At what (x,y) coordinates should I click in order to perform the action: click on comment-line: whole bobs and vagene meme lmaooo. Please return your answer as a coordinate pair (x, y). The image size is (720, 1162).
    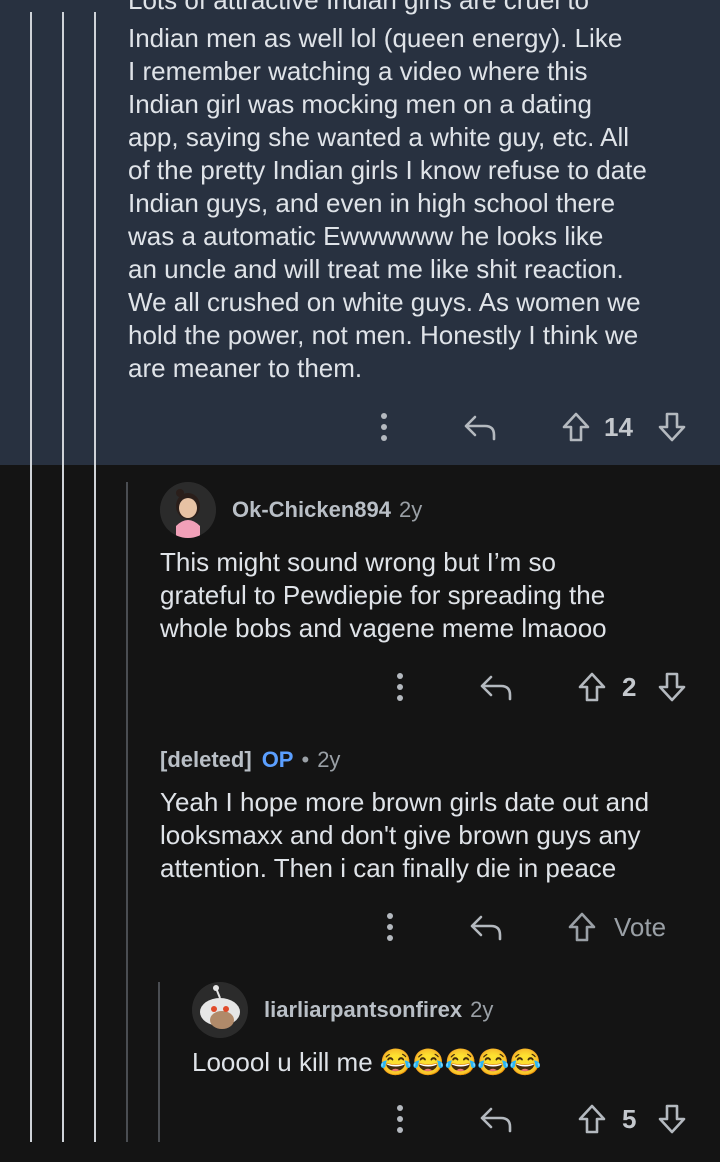
    Looking at the image, I should click on (383, 628).